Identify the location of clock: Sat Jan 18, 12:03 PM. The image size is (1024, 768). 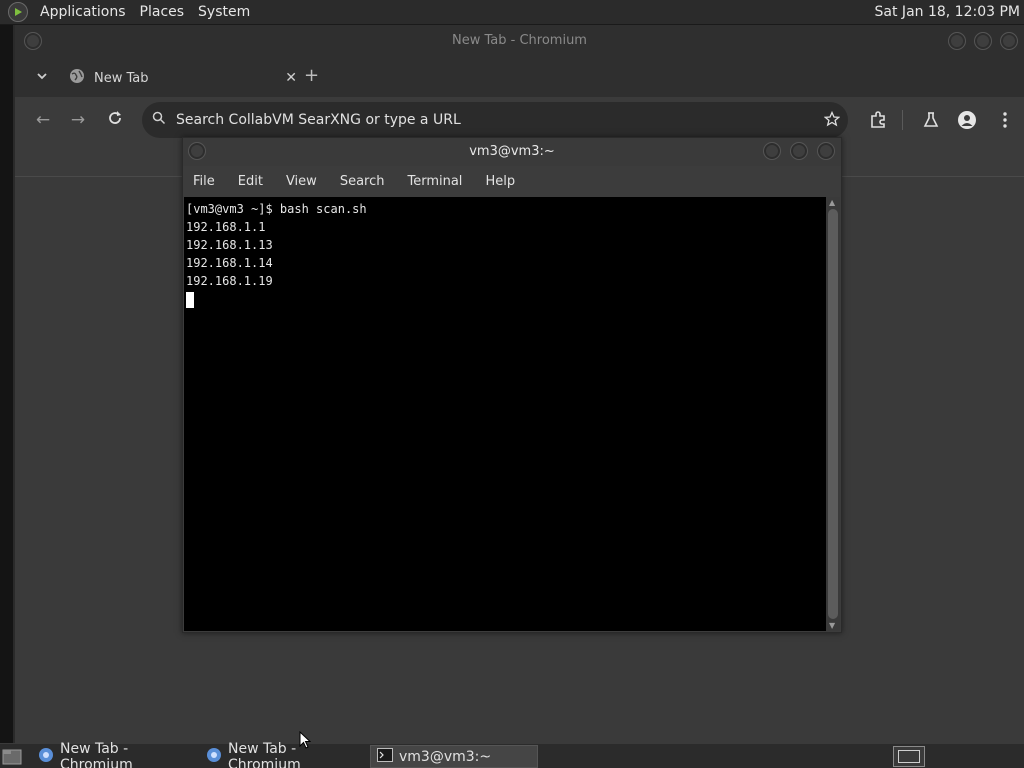
(947, 12).